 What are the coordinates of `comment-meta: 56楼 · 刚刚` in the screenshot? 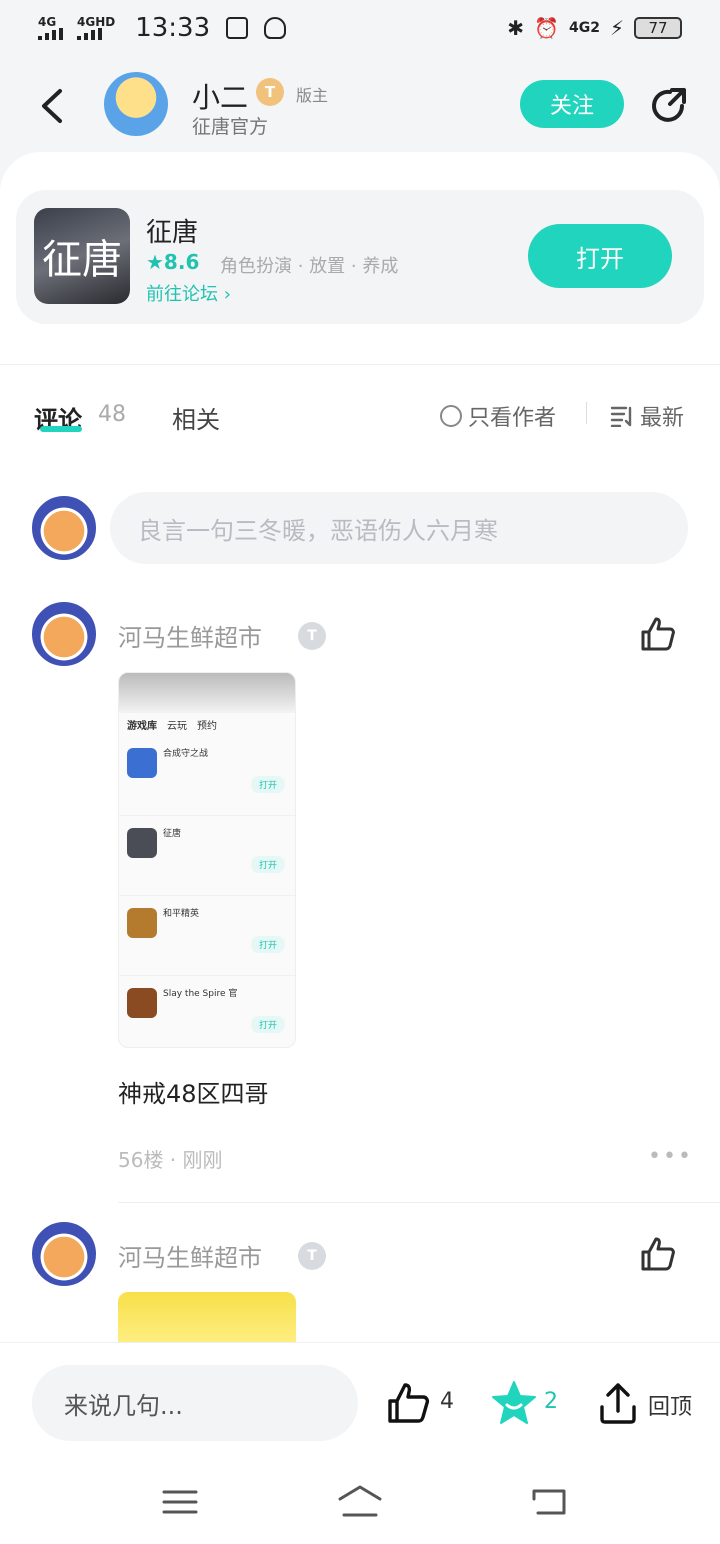 It's located at (170, 1160).